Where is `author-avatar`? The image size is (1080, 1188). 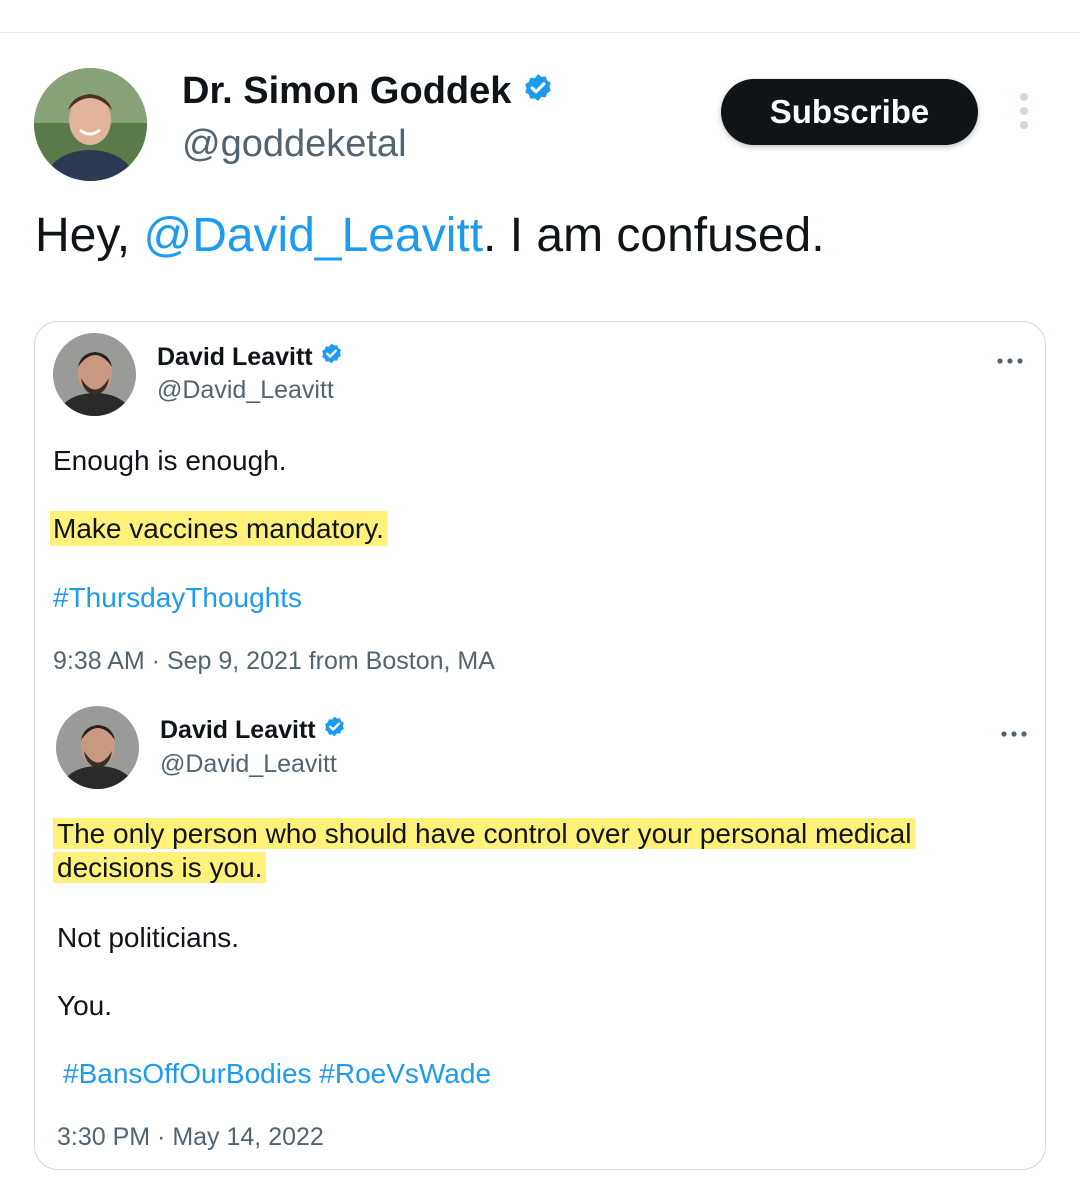 author-avatar is located at coordinates (90, 124).